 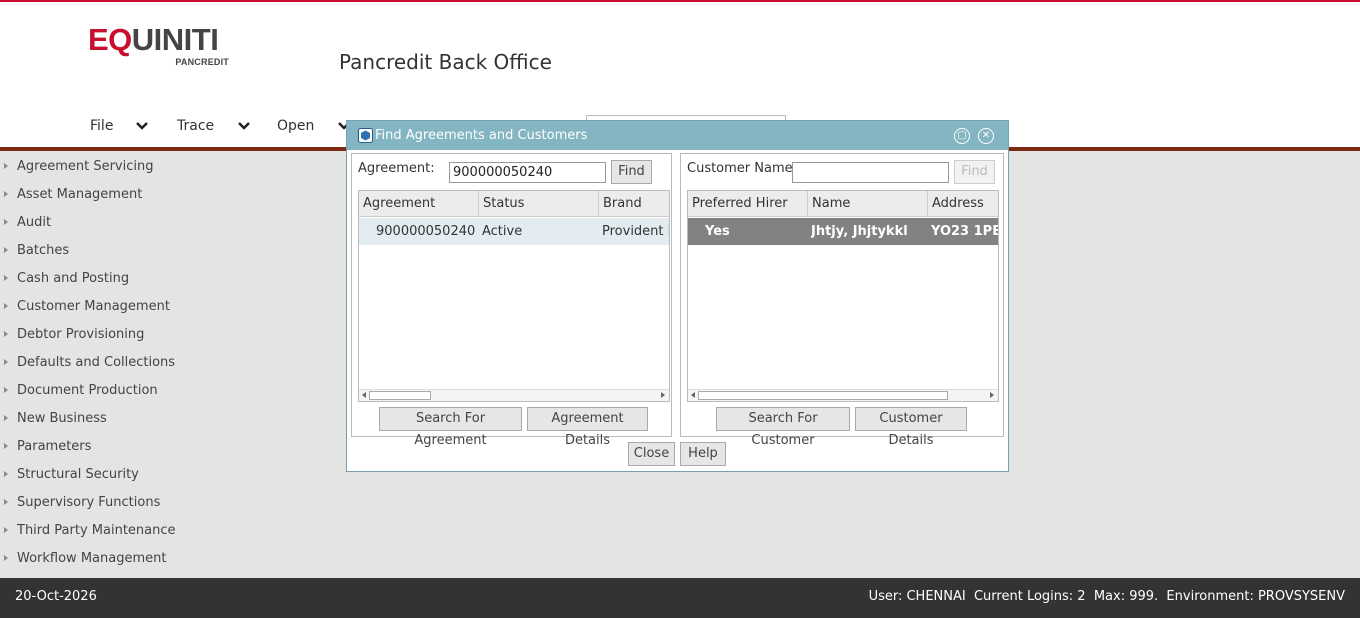 What do you see at coordinates (962, 136) in the screenshot?
I see `maximize-icon: ▢` at bounding box center [962, 136].